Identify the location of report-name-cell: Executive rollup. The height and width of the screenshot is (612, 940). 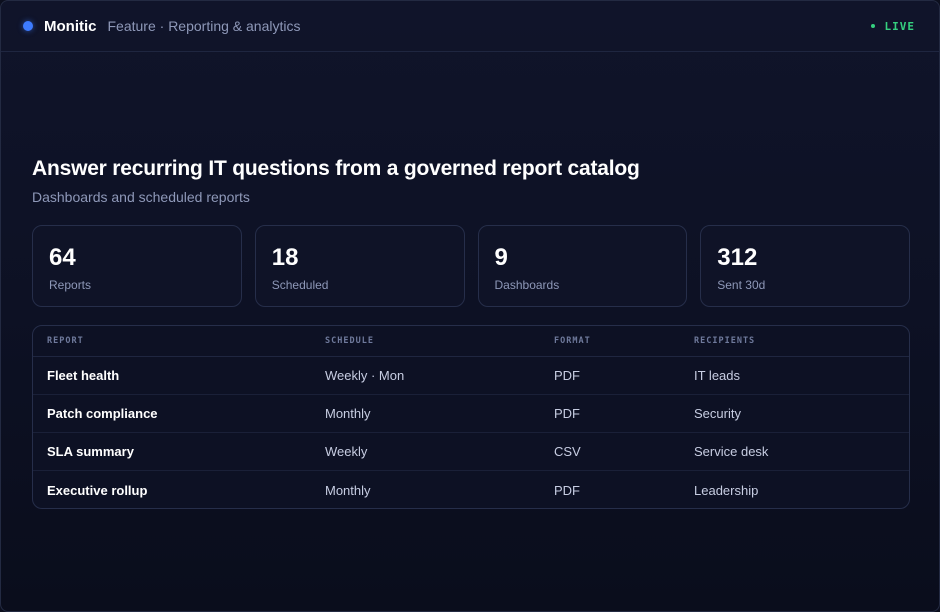
(97, 490).